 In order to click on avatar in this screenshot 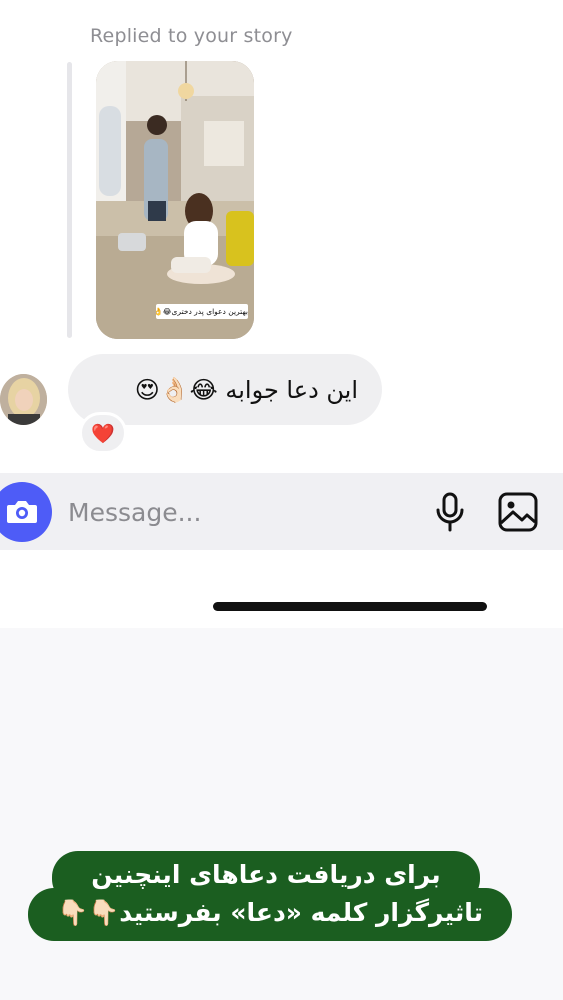, I will do `click(23, 399)`.